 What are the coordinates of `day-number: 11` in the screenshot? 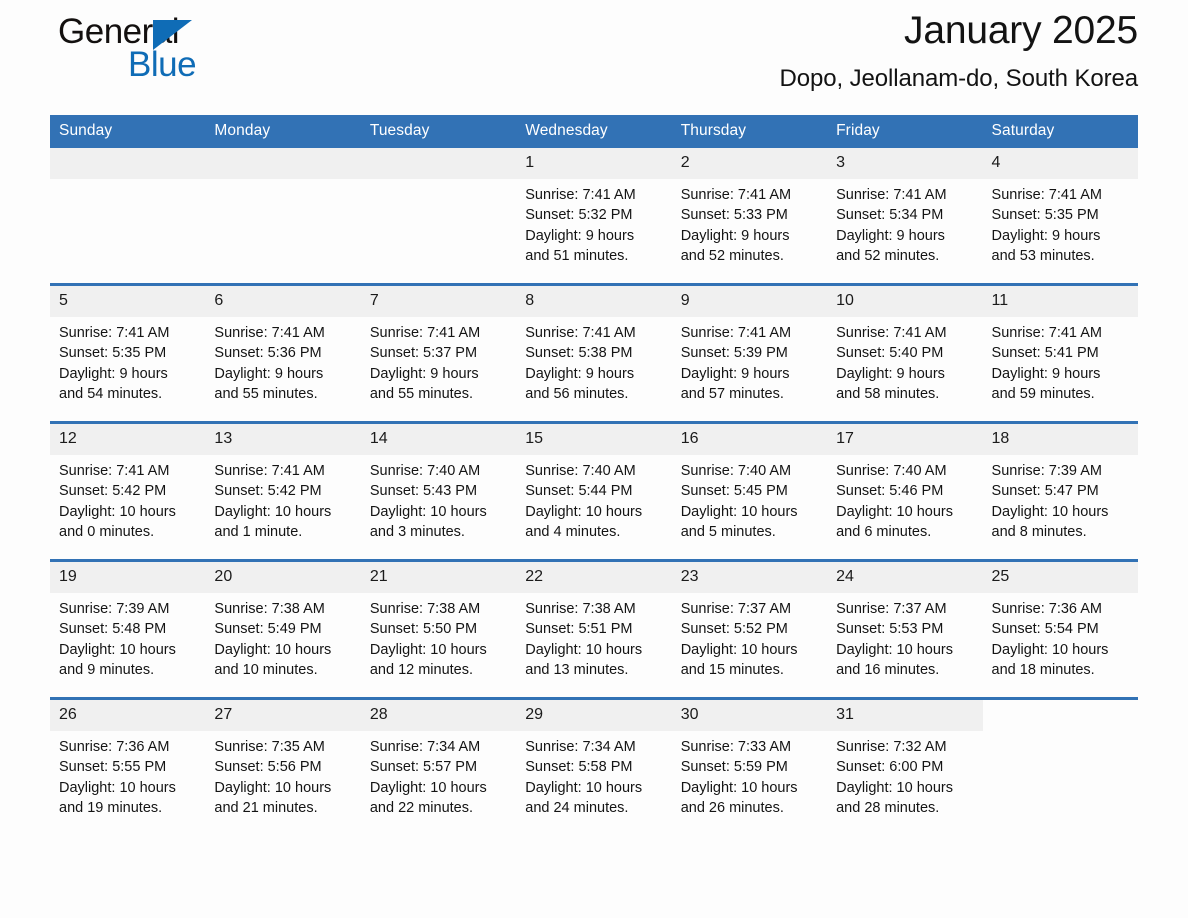 It's located at (1060, 301).